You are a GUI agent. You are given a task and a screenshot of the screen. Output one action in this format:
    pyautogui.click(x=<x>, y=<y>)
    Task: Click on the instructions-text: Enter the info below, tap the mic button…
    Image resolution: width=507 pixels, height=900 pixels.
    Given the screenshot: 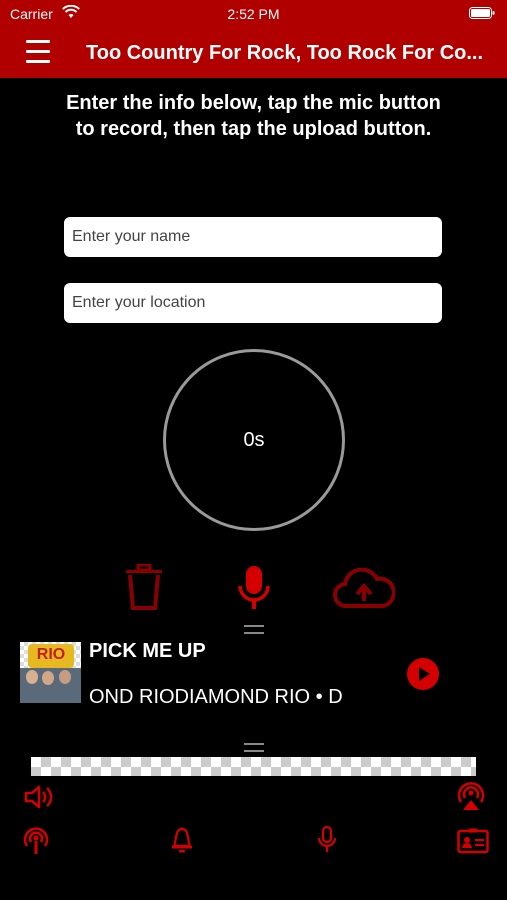 What is the action you would take?
    pyautogui.click(x=253, y=116)
    